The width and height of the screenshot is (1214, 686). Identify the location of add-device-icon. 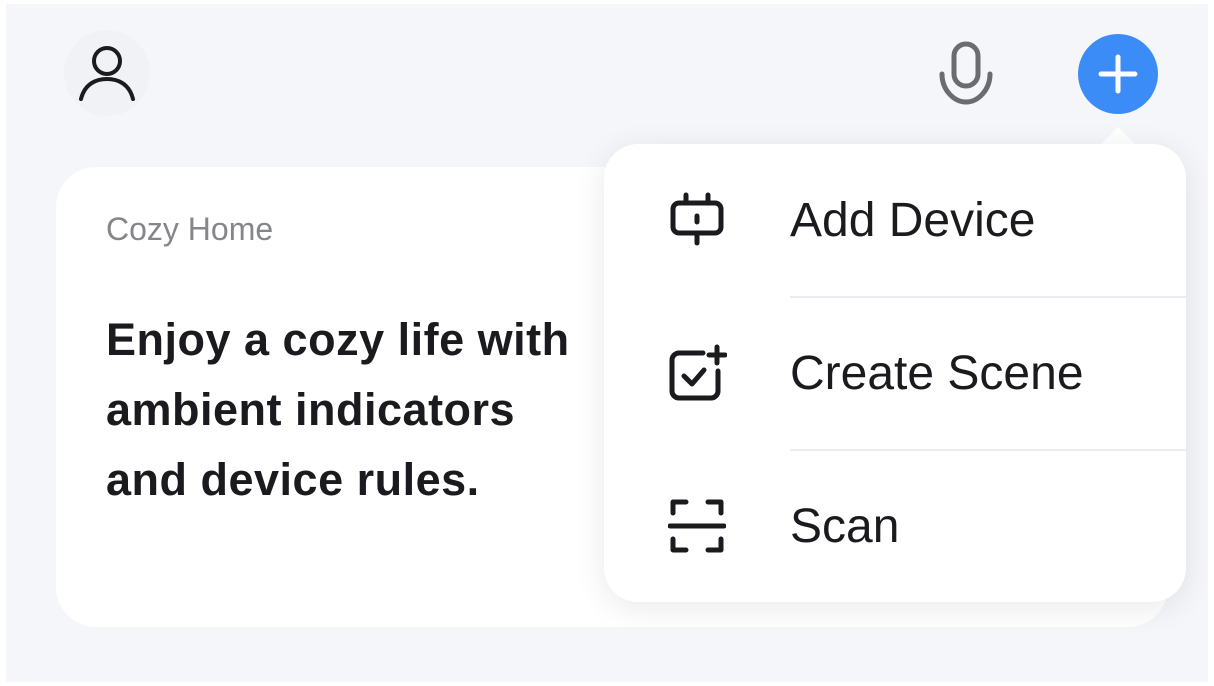
(697, 220).